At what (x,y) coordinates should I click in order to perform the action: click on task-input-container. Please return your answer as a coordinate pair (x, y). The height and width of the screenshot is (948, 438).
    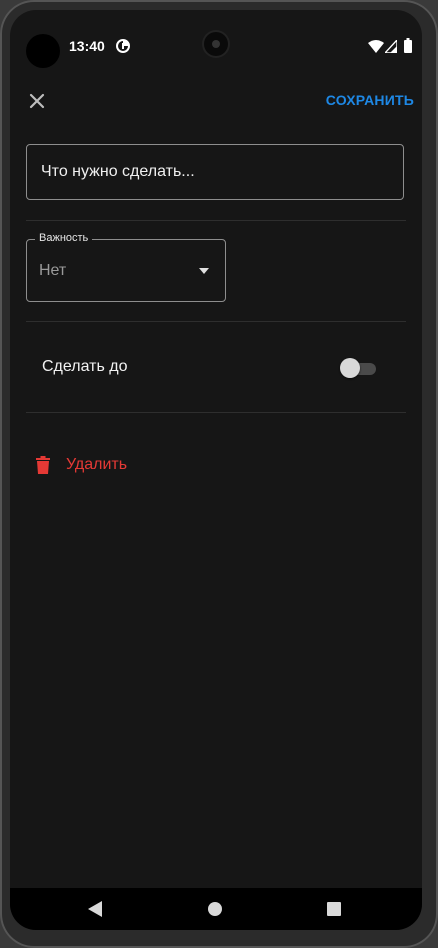
    Looking at the image, I should click on (215, 172).